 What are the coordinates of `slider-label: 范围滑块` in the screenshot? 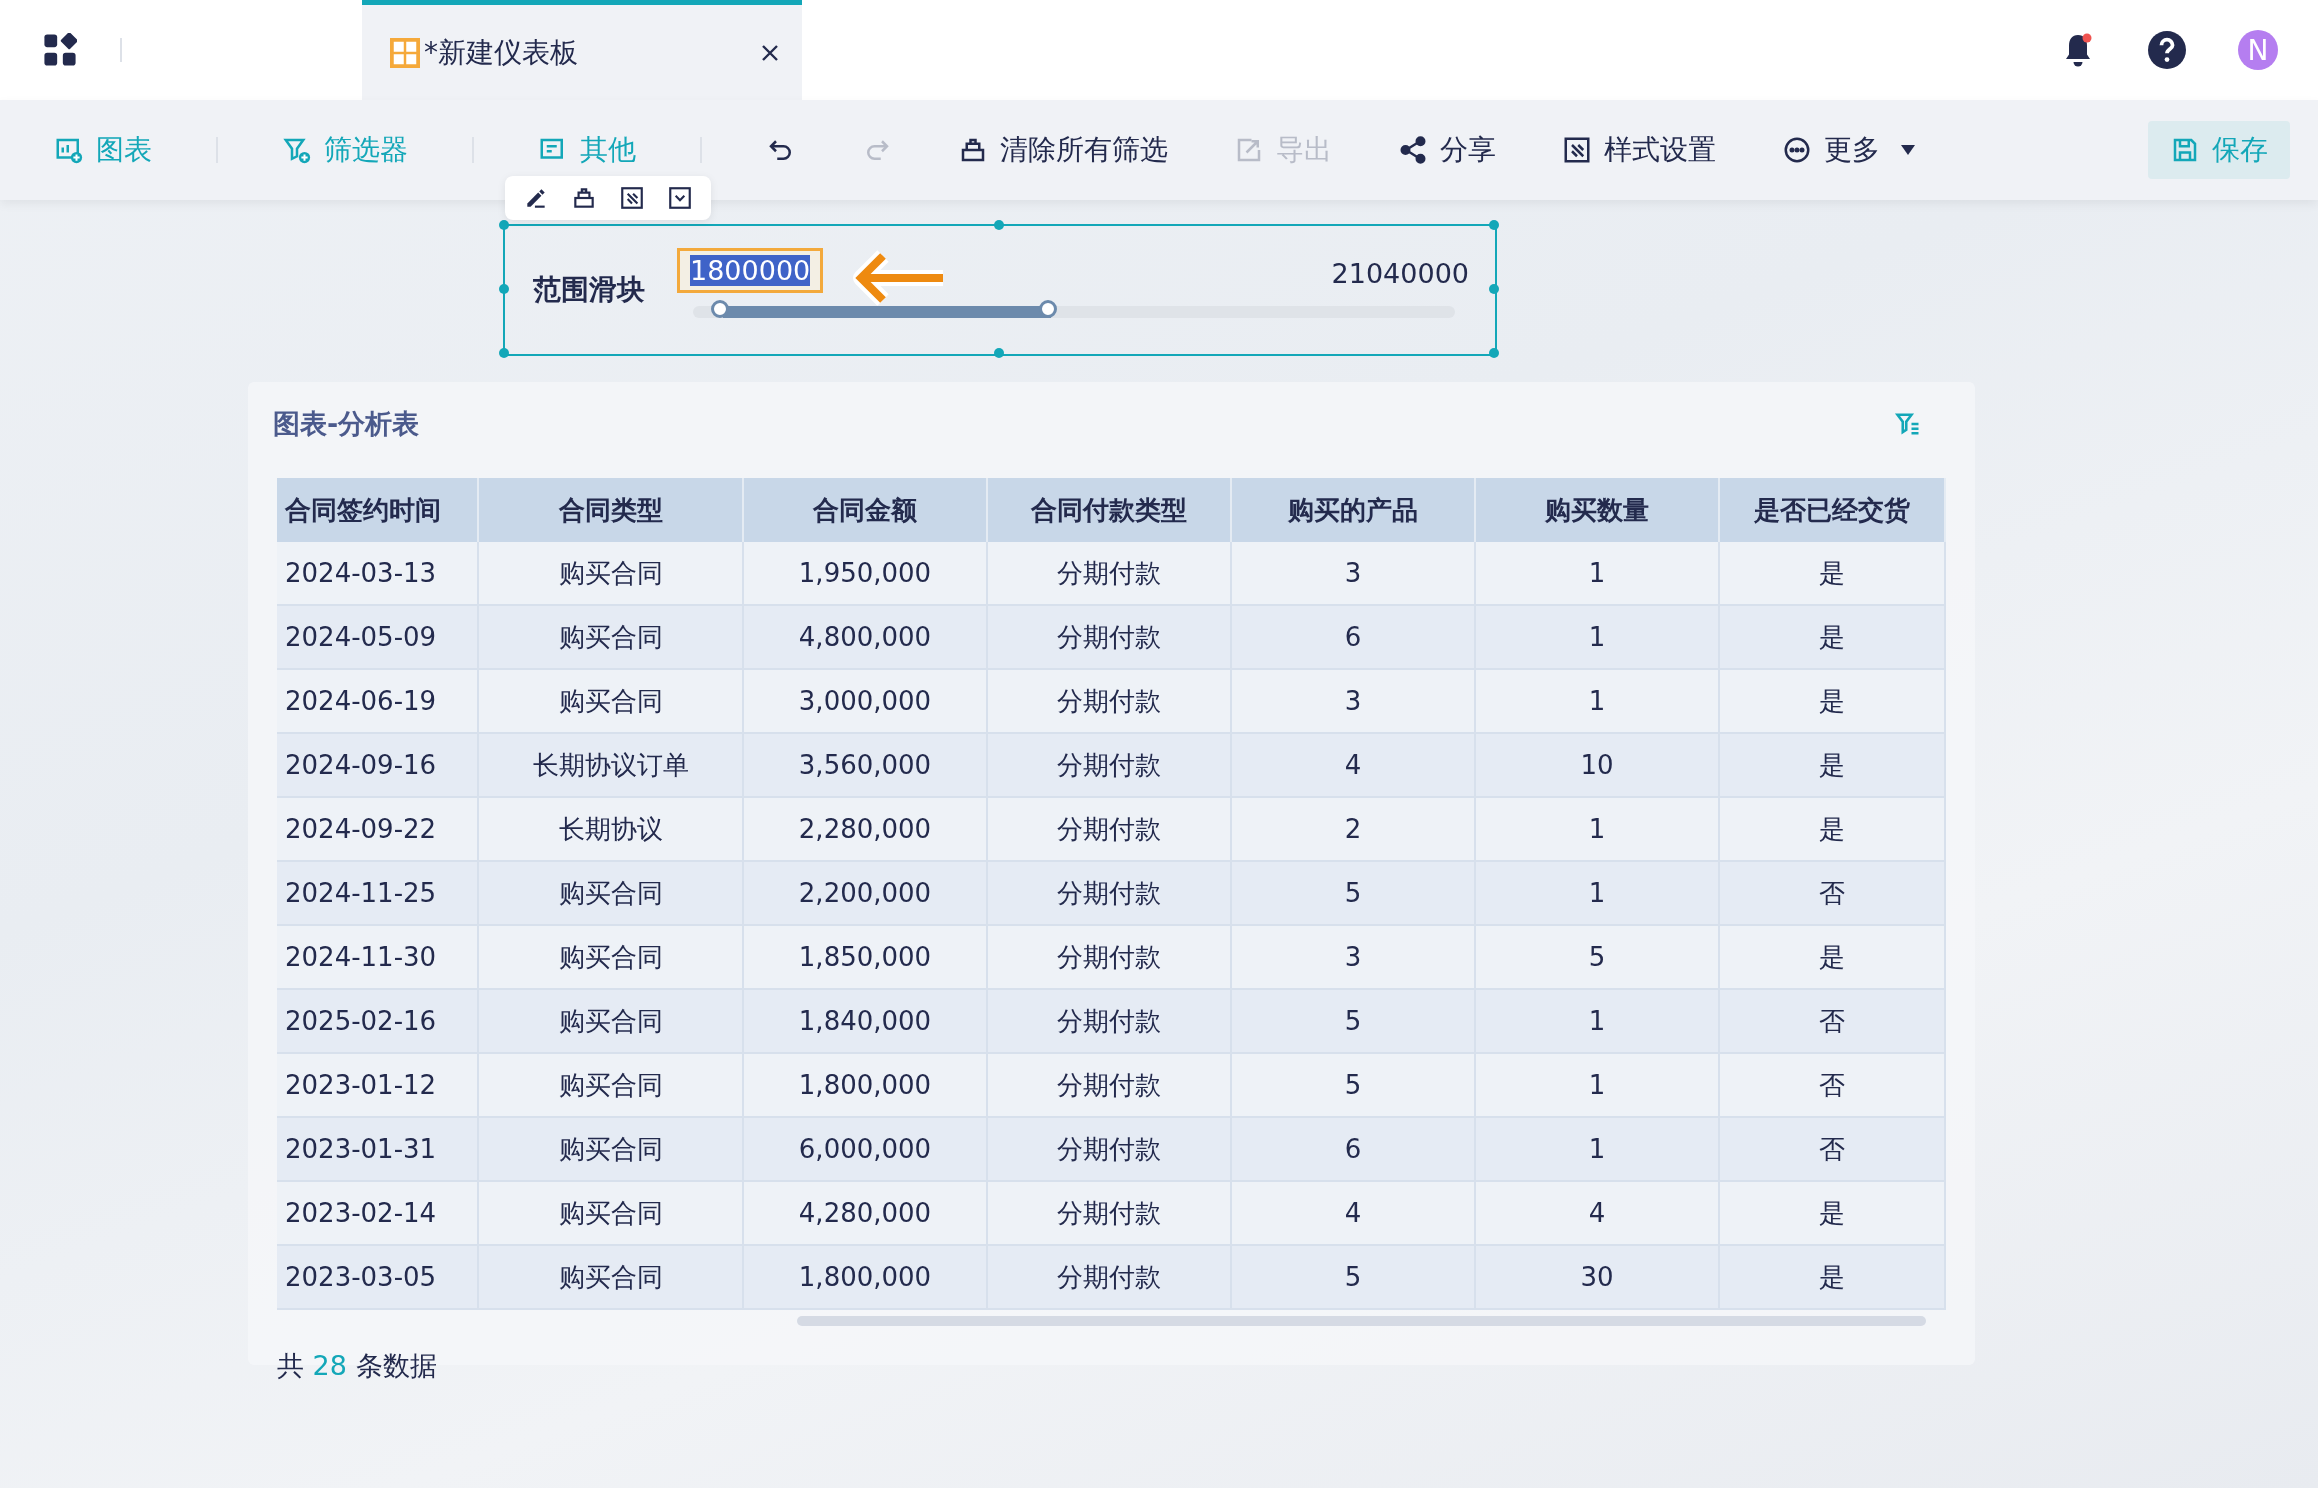 It's located at (589, 290).